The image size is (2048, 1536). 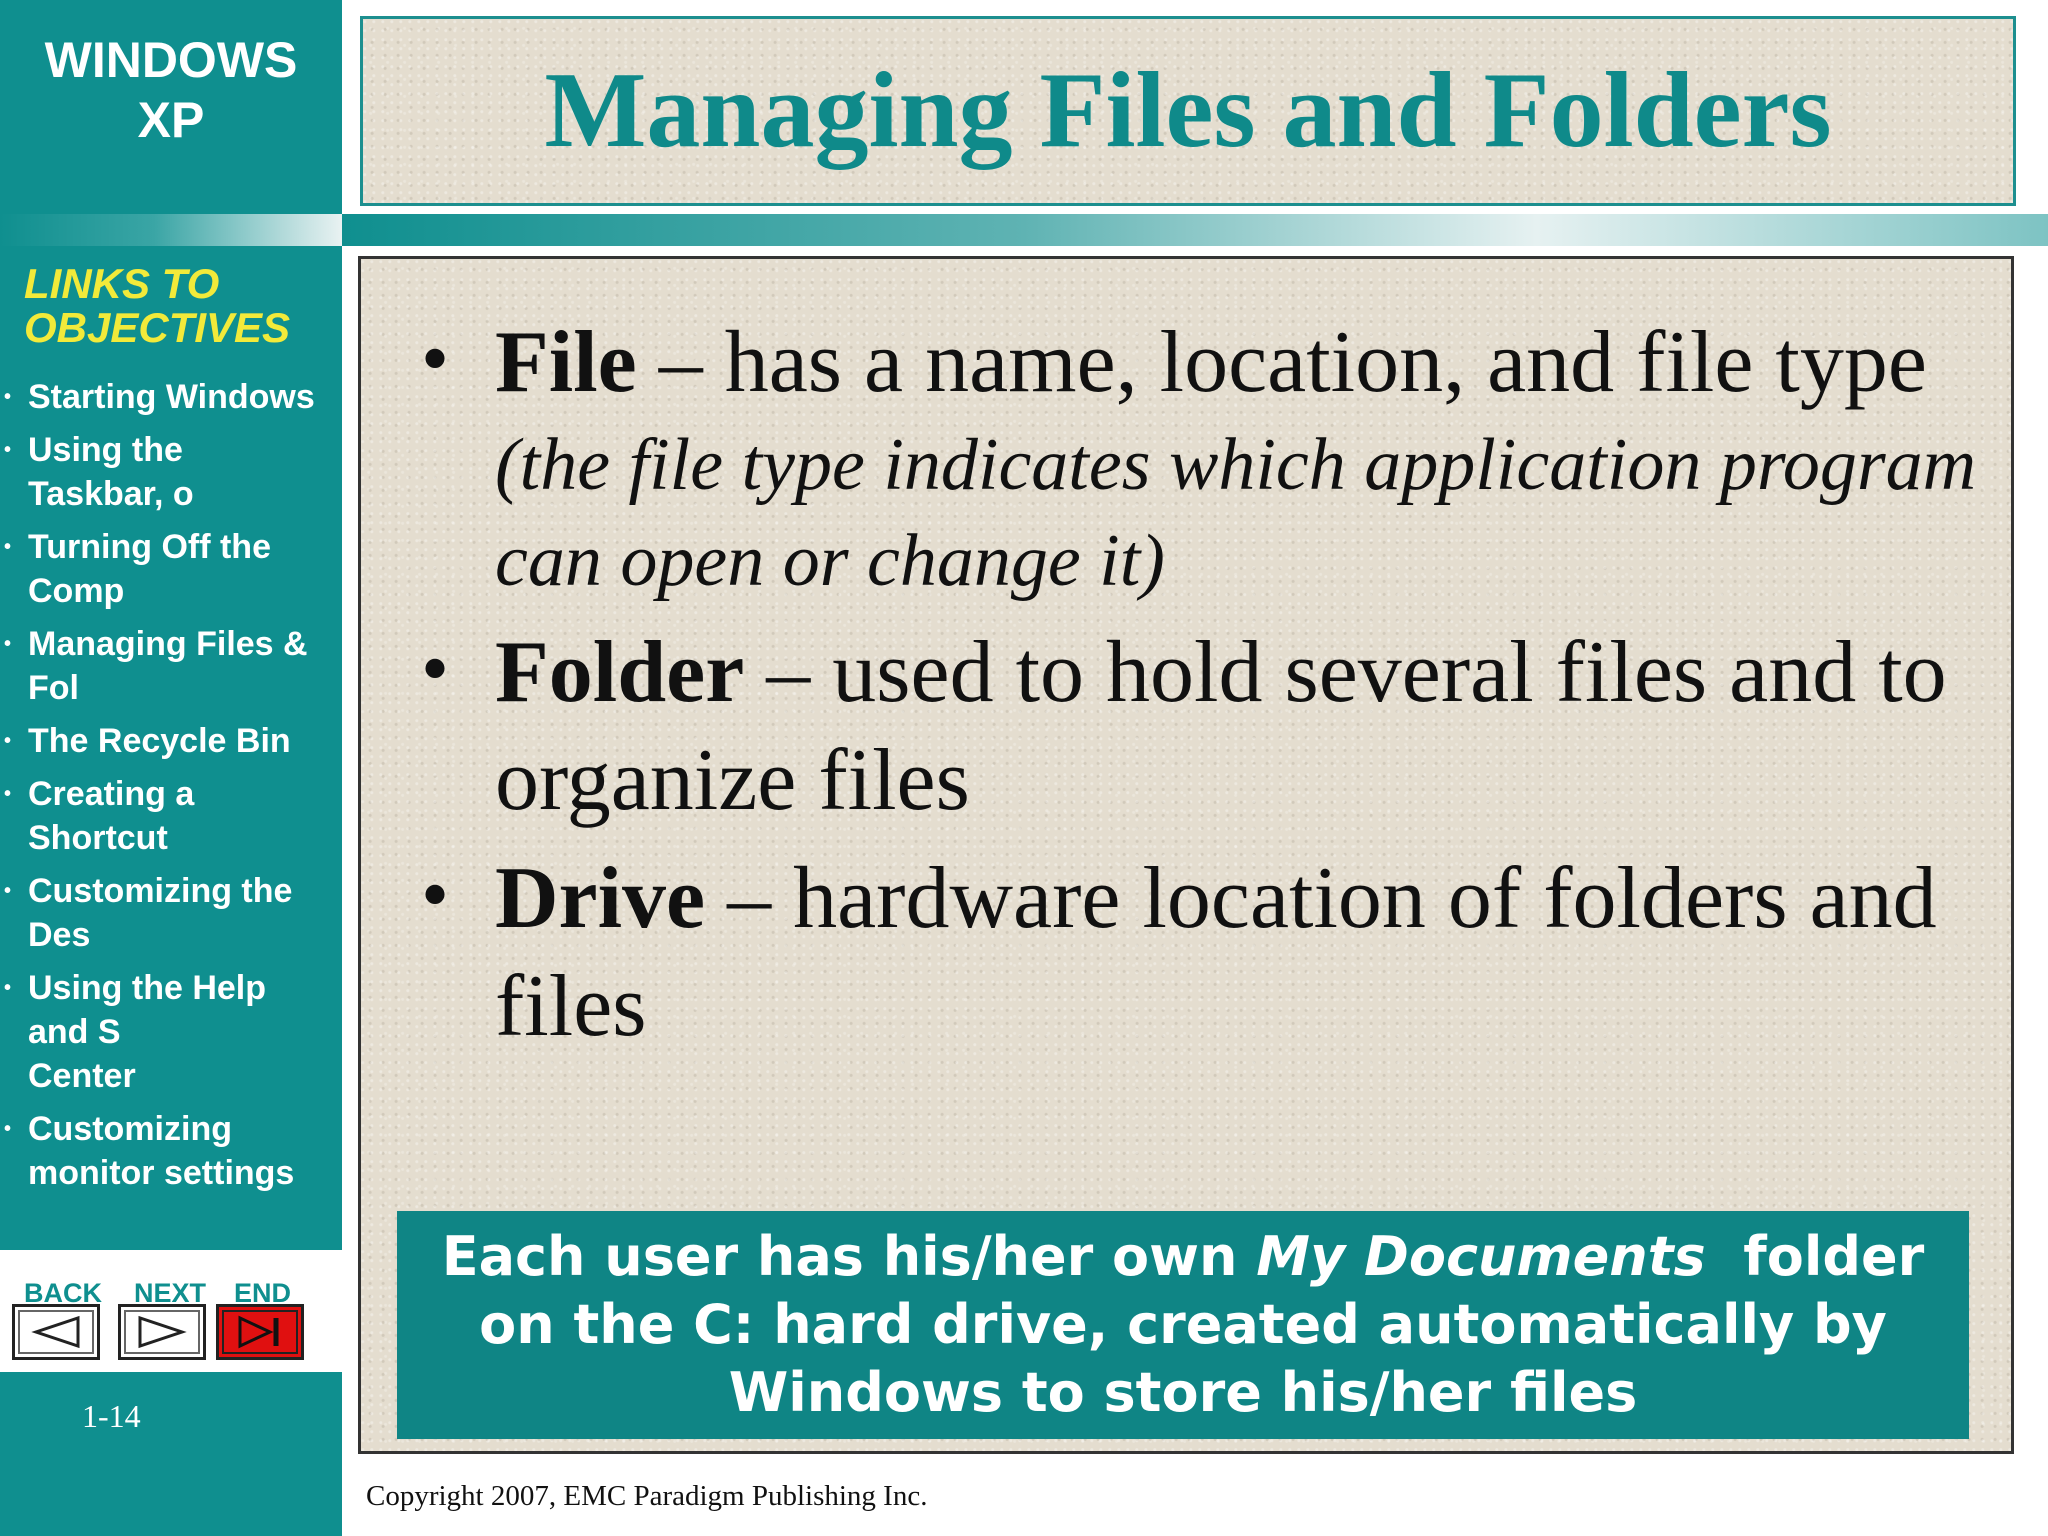 What do you see at coordinates (566, 362) in the screenshot?
I see `bullet-term: File` at bounding box center [566, 362].